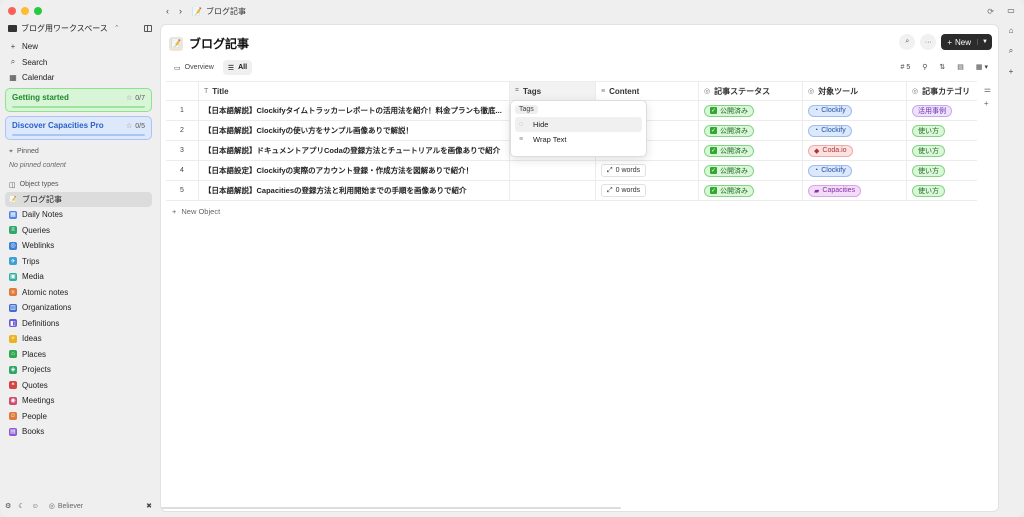  What do you see at coordinates (78, 28) in the screenshot?
I see `workspace-switcher: ブログ用ワークスペース ⌃` at bounding box center [78, 28].